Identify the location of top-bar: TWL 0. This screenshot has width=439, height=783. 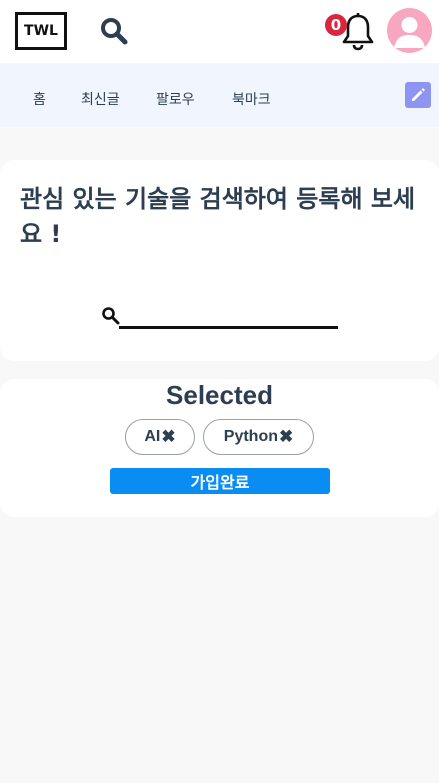
(219, 31).